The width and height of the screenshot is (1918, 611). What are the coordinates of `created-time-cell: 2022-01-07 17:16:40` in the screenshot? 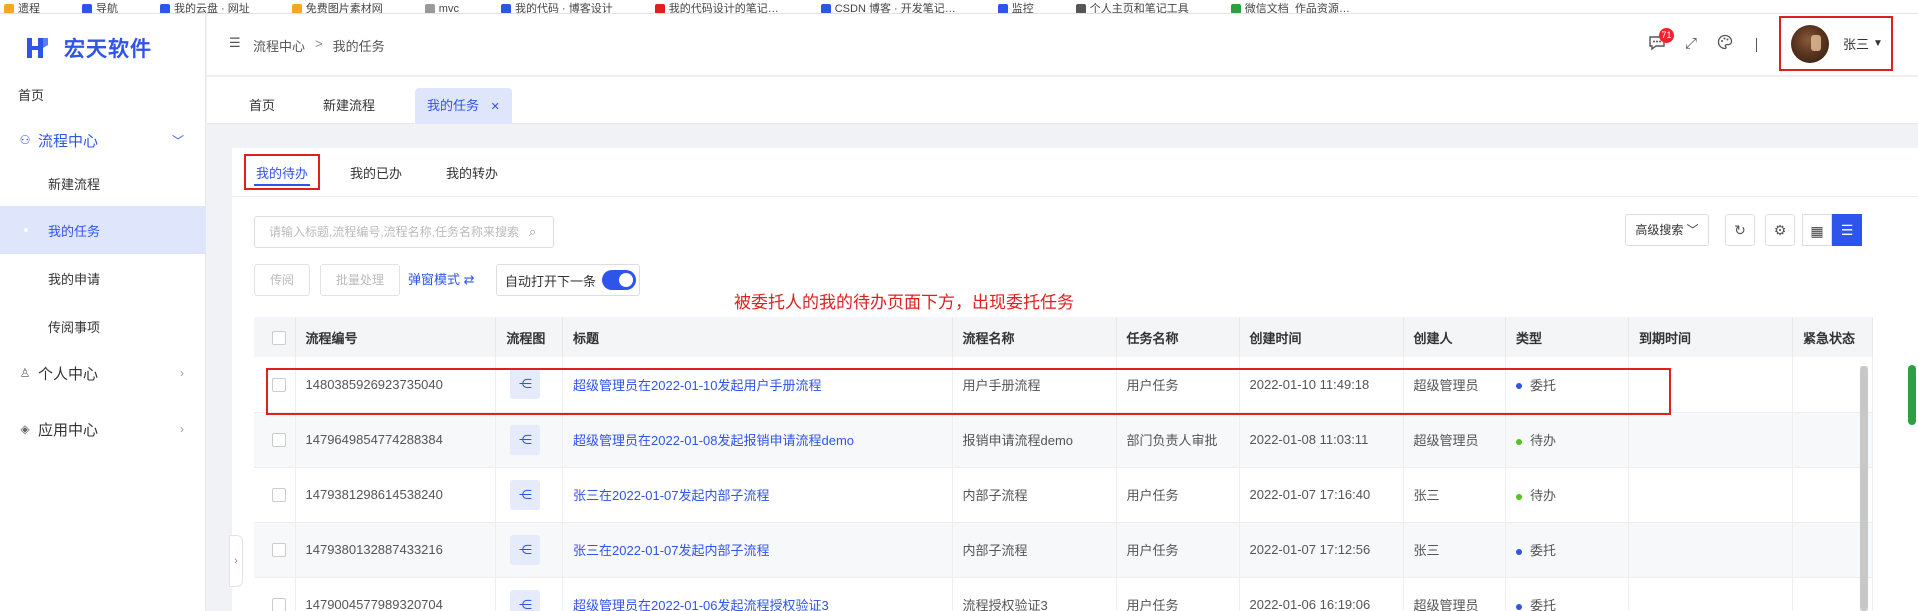 It's located at (1321, 495).